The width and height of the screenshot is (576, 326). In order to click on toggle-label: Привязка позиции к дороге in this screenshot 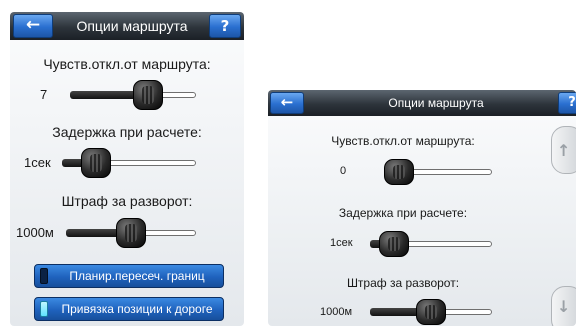, I will do `click(137, 309)`.